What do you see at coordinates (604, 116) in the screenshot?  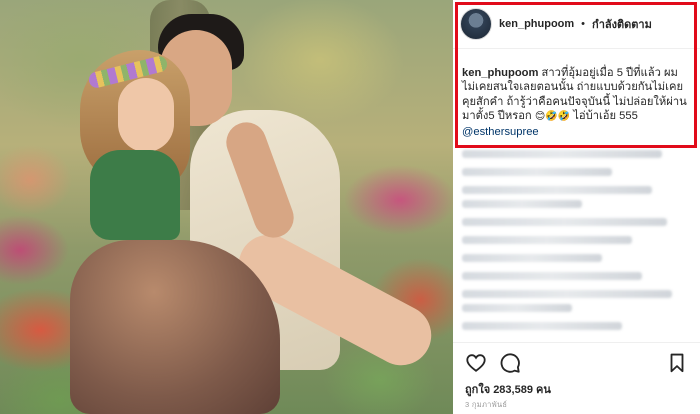 I see `caption-tail: ไอ่บ้าเอ้ย 555` at bounding box center [604, 116].